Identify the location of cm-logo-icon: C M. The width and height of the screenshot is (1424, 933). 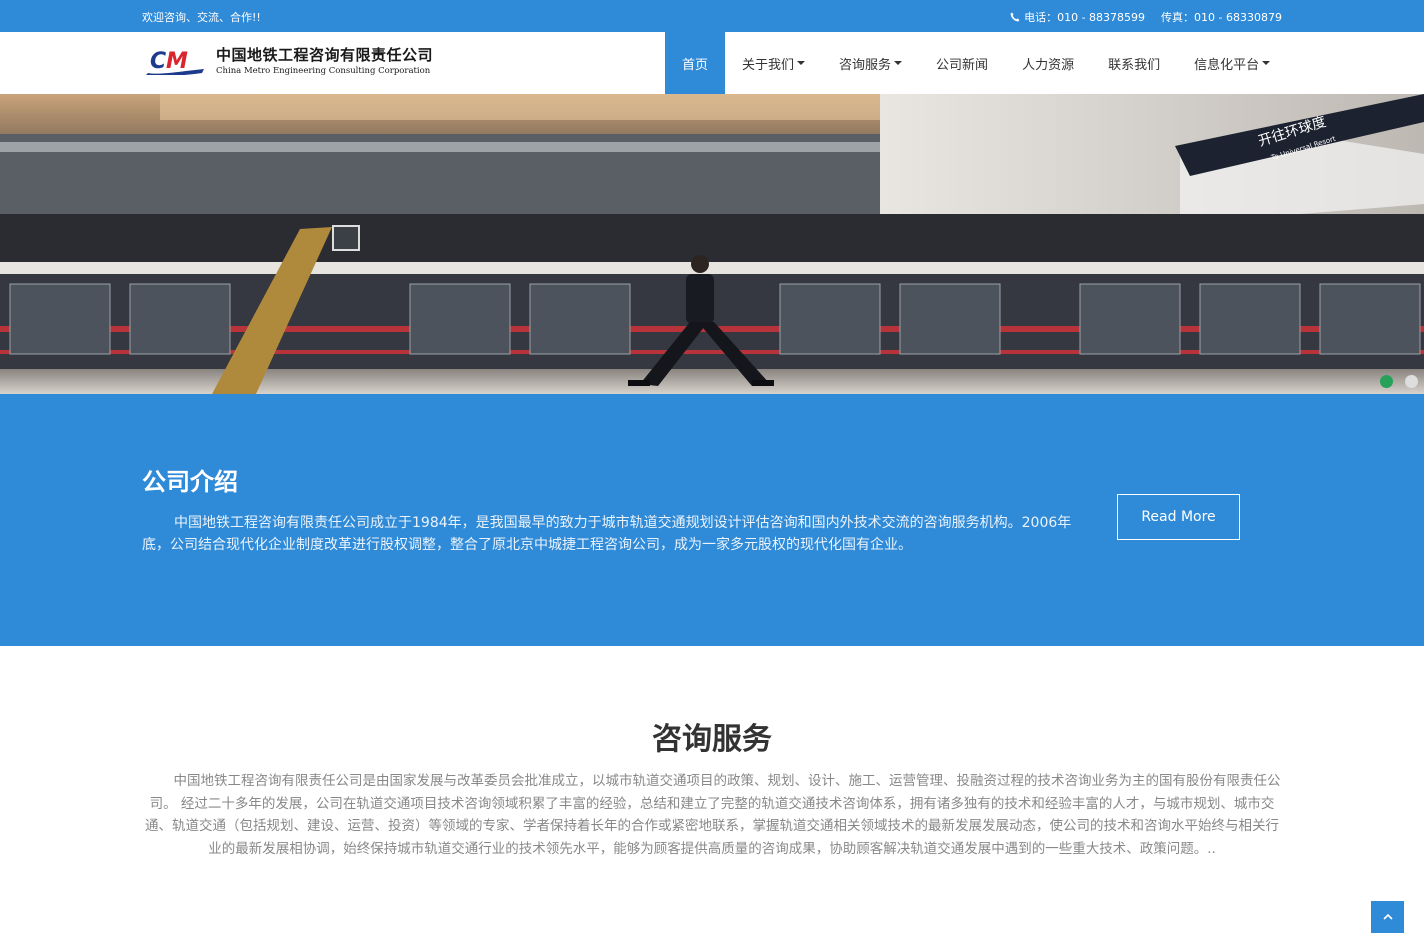
(175, 62).